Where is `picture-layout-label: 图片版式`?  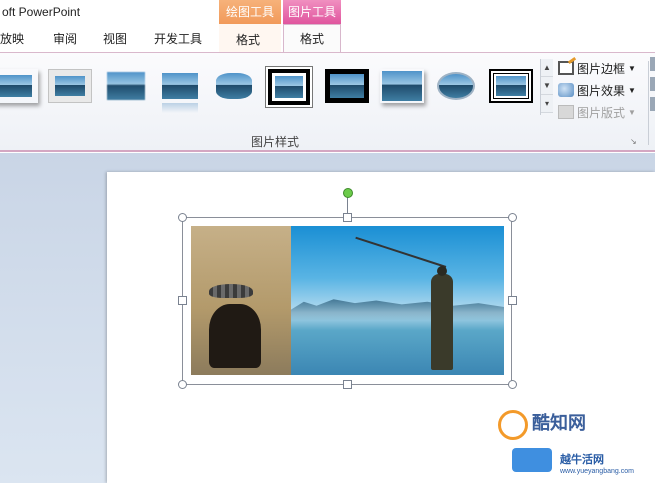
picture-layout-label: 图片版式 is located at coordinates (601, 112).